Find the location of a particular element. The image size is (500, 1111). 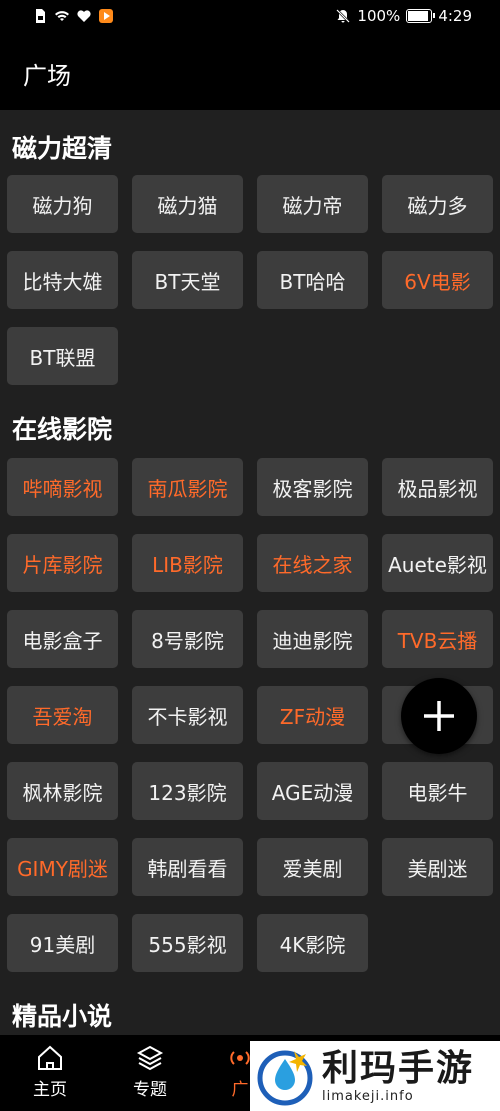

site-chip: 迪迪影院 is located at coordinates (312, 639).